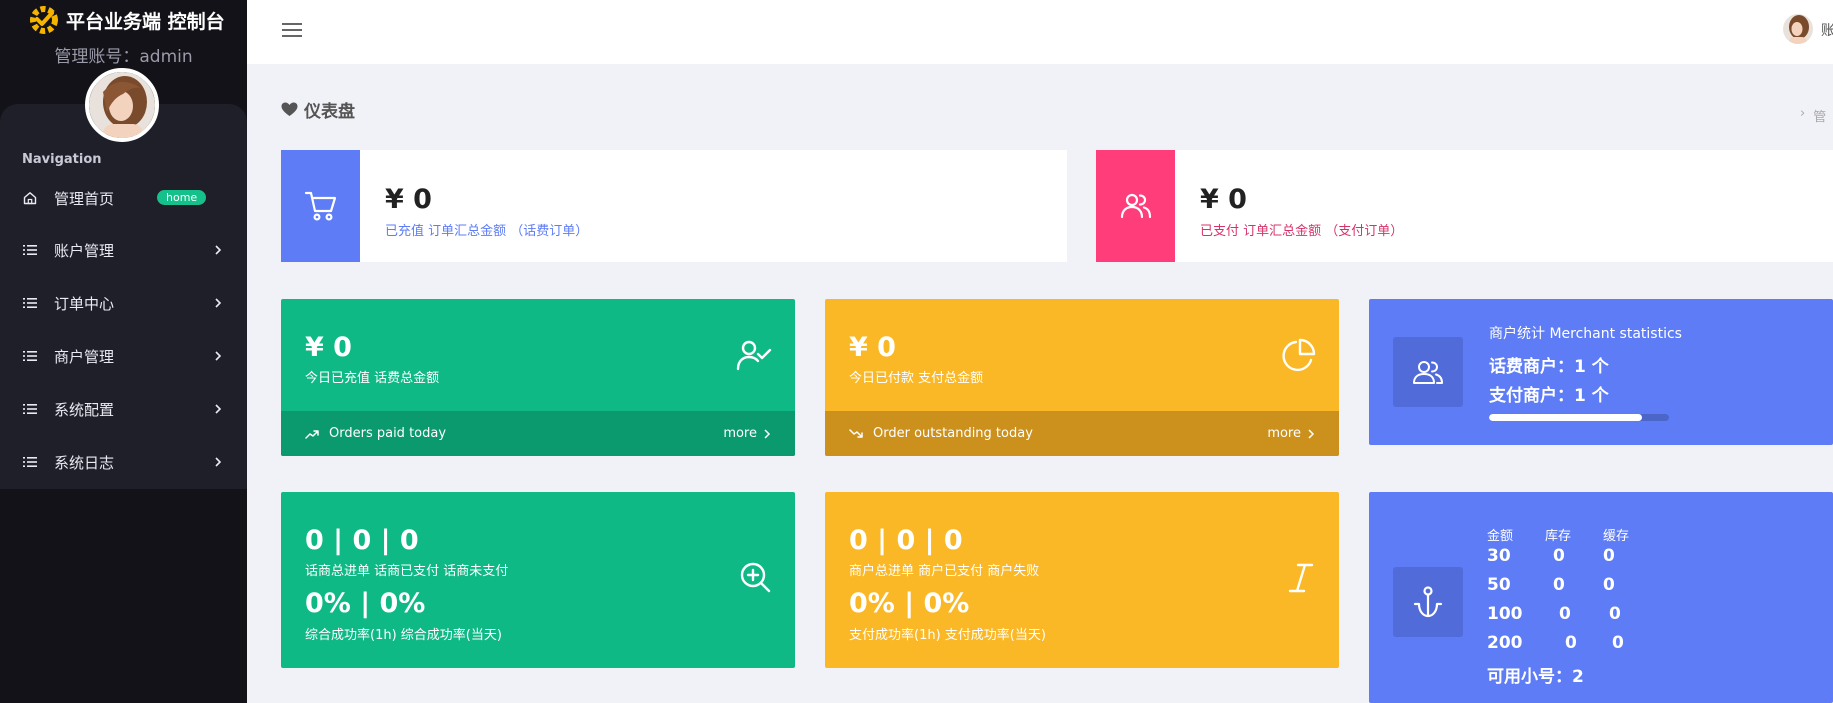 The height and width of the screenshot is (703, 1833). What do you see at coordinates (755, 577) in the screenshot?
I see `zoom-in-icon` at bounding box center [755, 577].